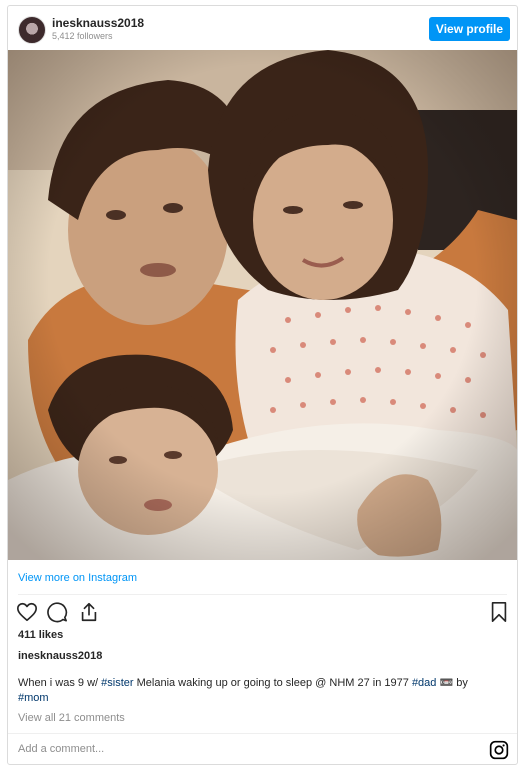  I want to click on action-bar, so click(263, 613).